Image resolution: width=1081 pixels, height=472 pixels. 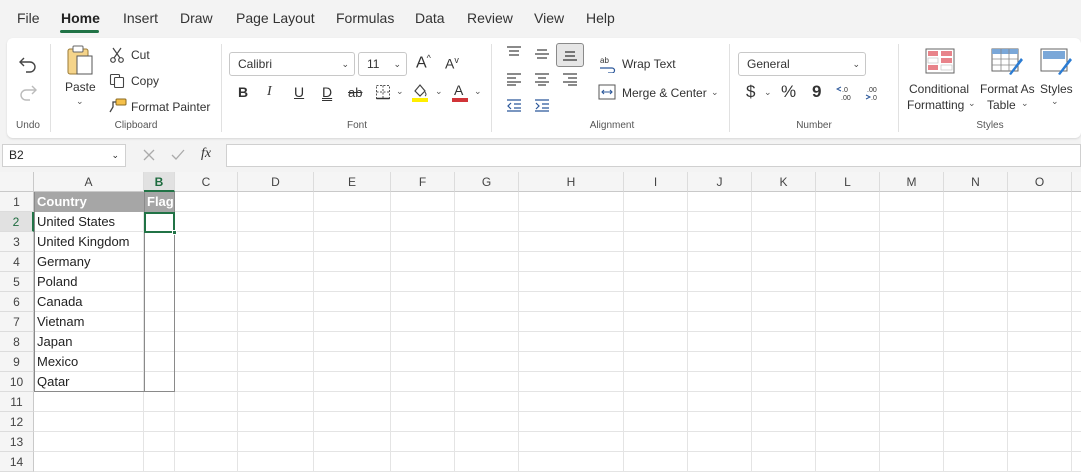 What do you see at coordinates (206, 182) in the screenshot?
I see `column-header-c: C` at bounding box center [206, 182].